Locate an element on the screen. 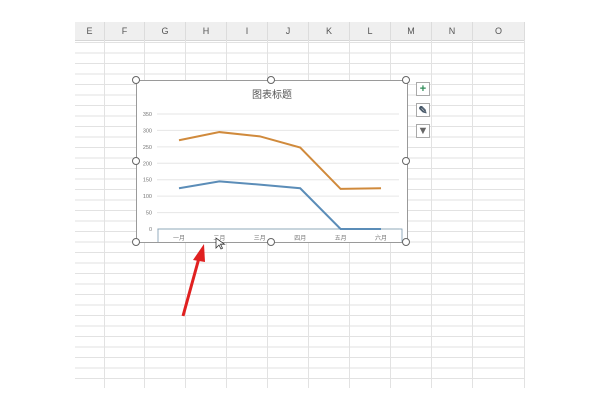 Image resolution: width=600 pixels, height=400 pixels. add-chart-element-button: + is located at coordinates (423, 89).